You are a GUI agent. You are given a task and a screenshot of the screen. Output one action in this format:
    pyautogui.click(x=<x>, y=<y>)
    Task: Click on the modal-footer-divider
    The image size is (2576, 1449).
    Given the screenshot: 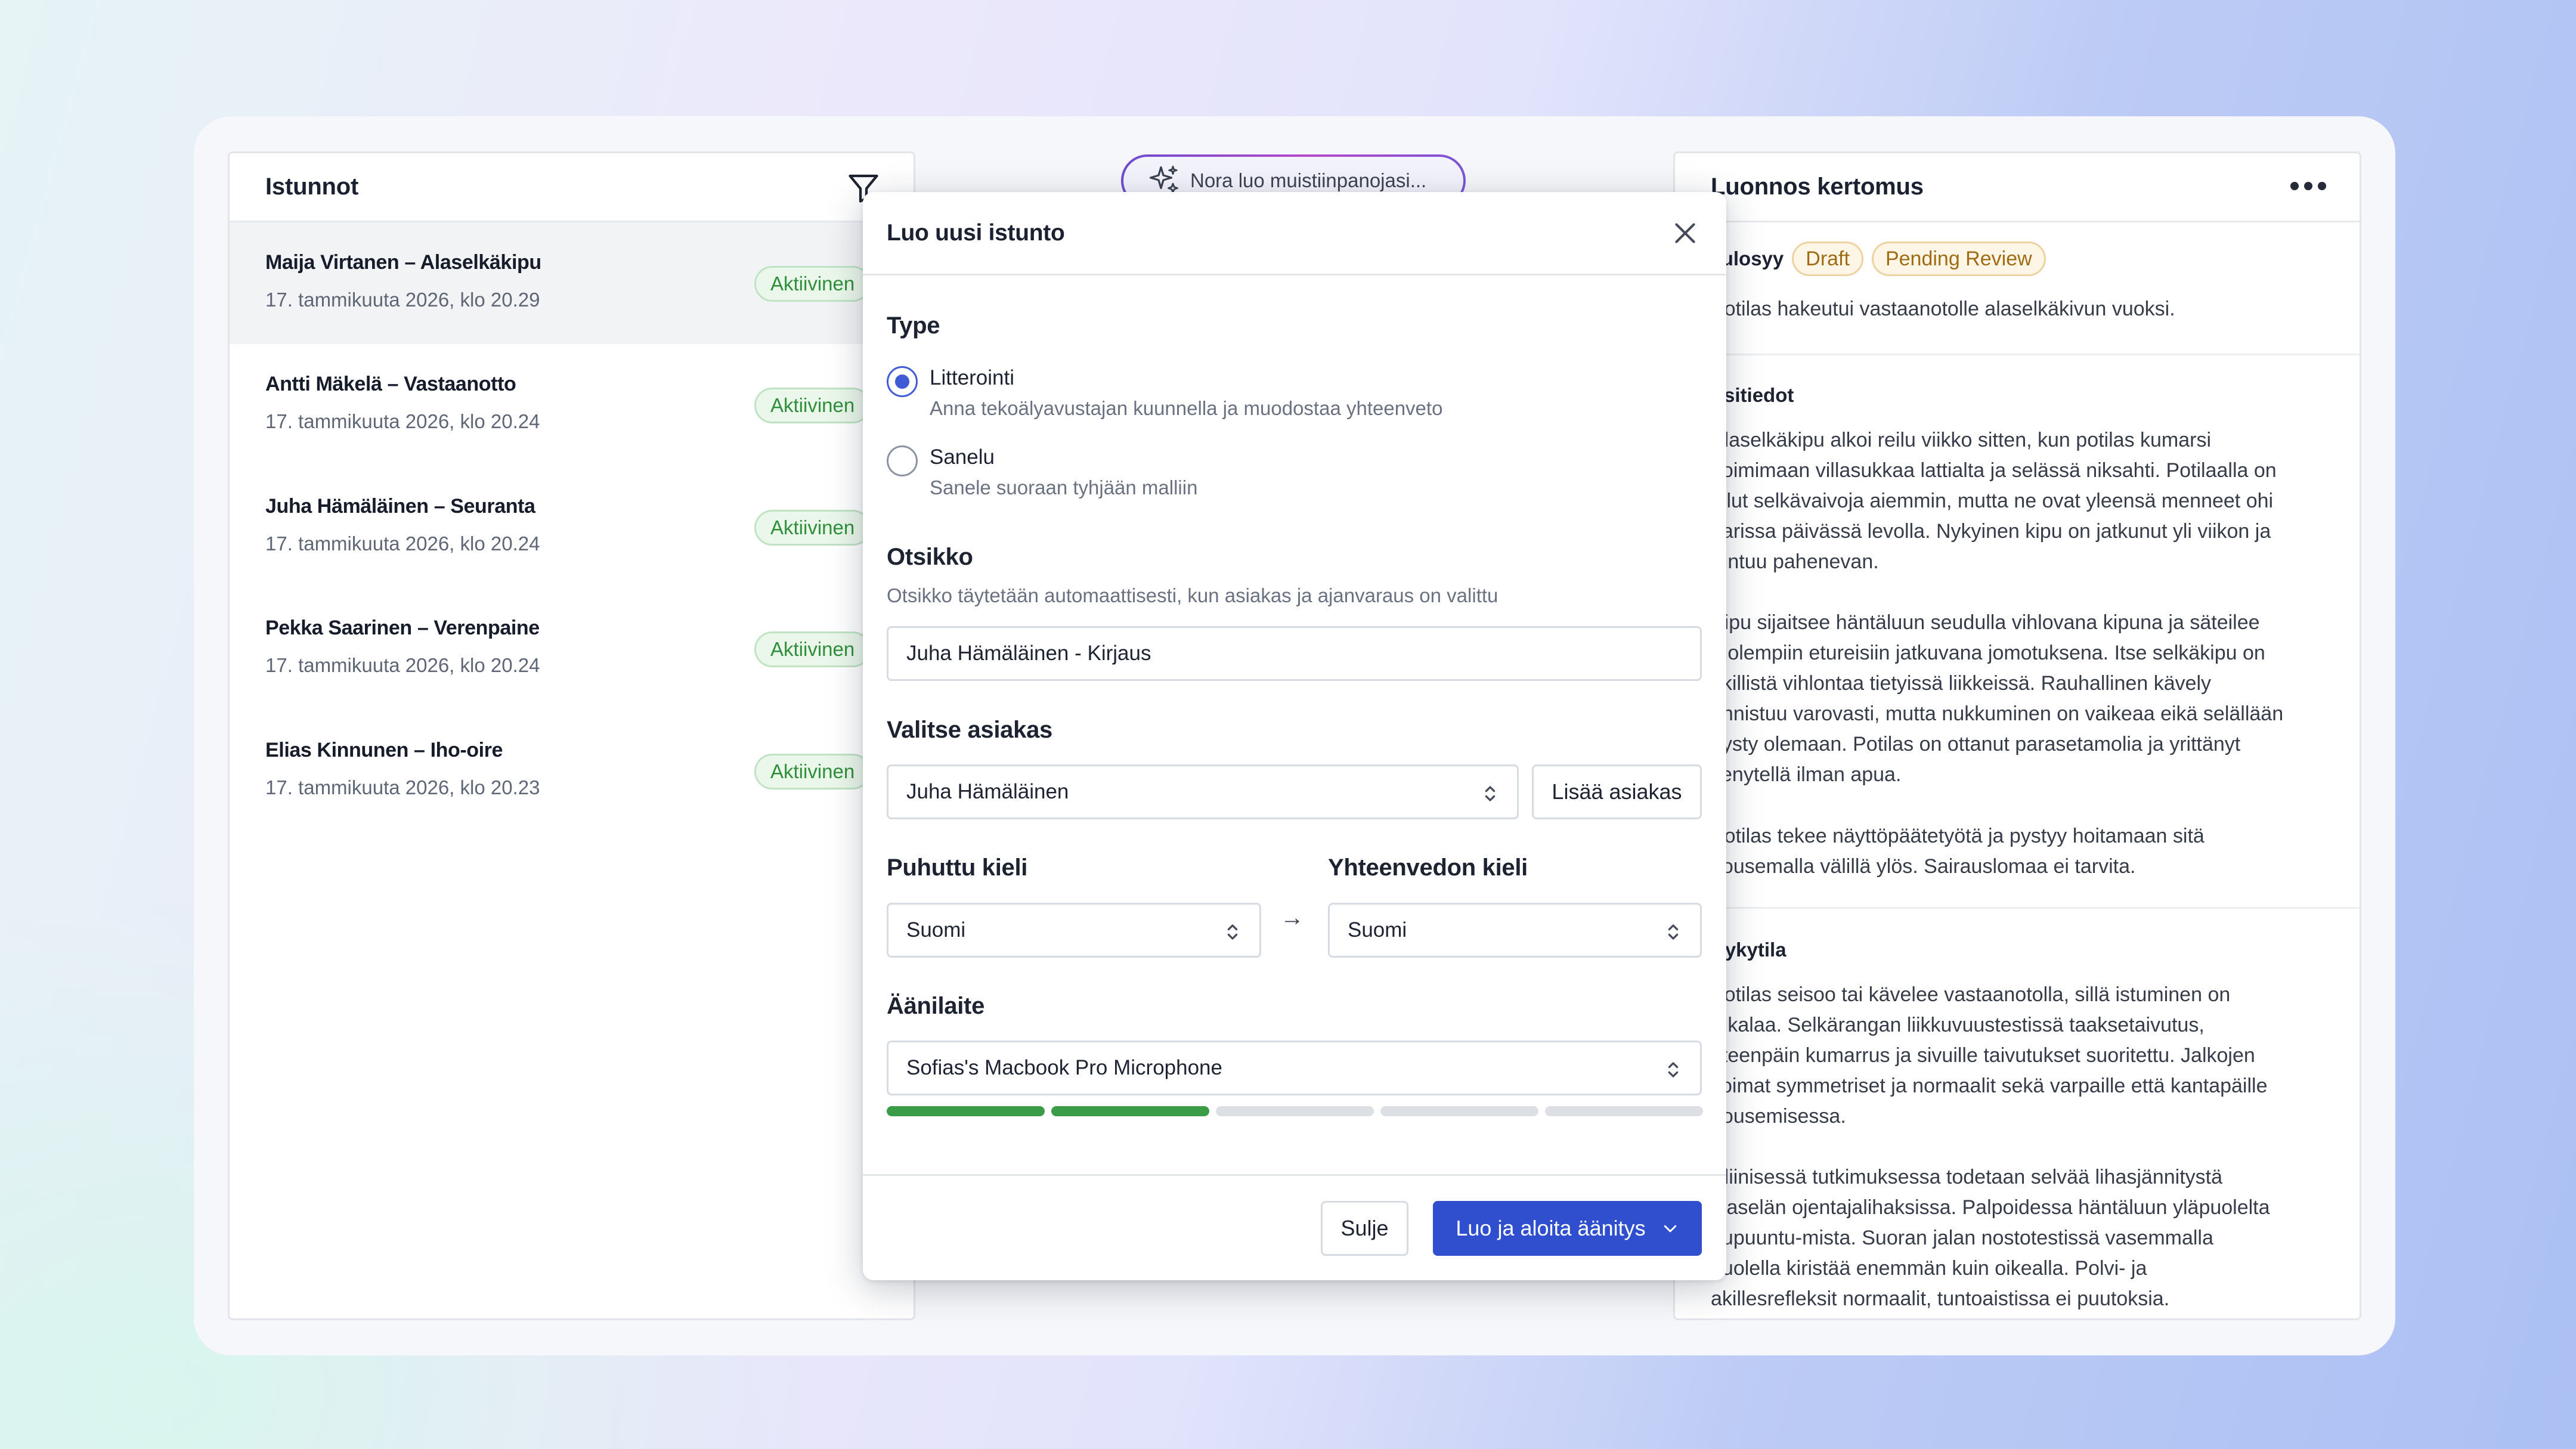 What is the action you would take?
    pyautogui.click(x=1295, y=1175)
    